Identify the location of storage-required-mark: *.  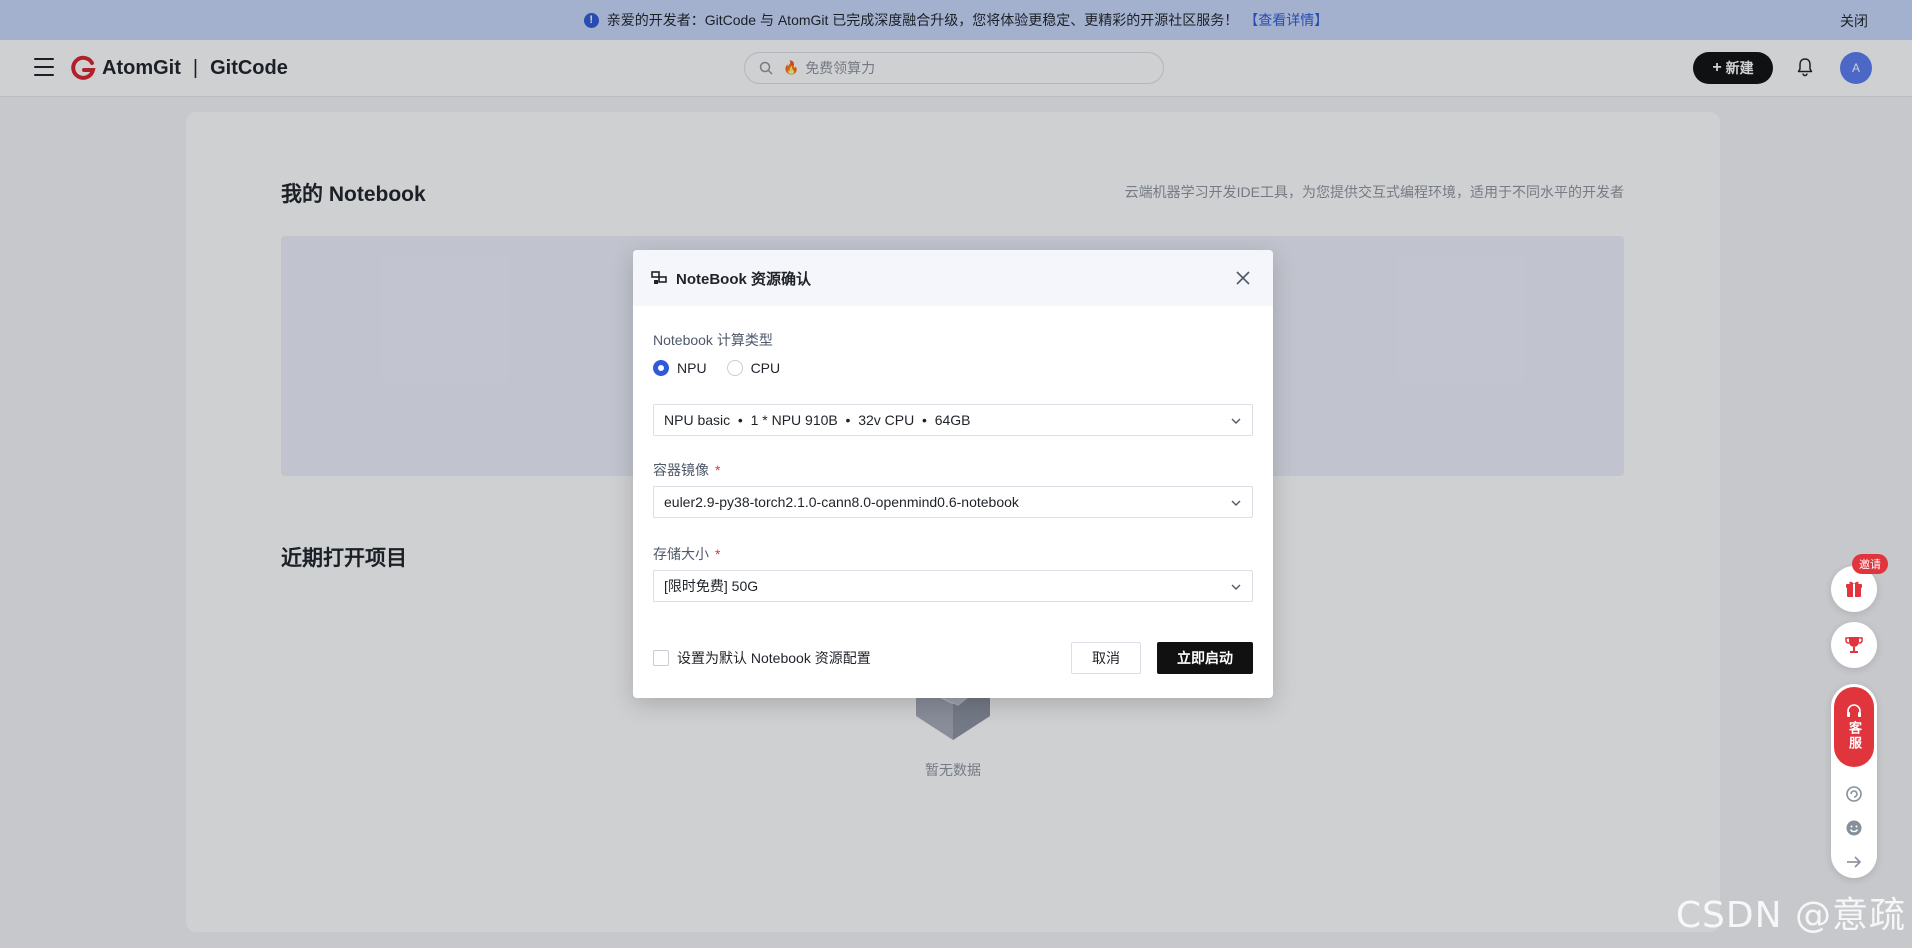
(718, 554).